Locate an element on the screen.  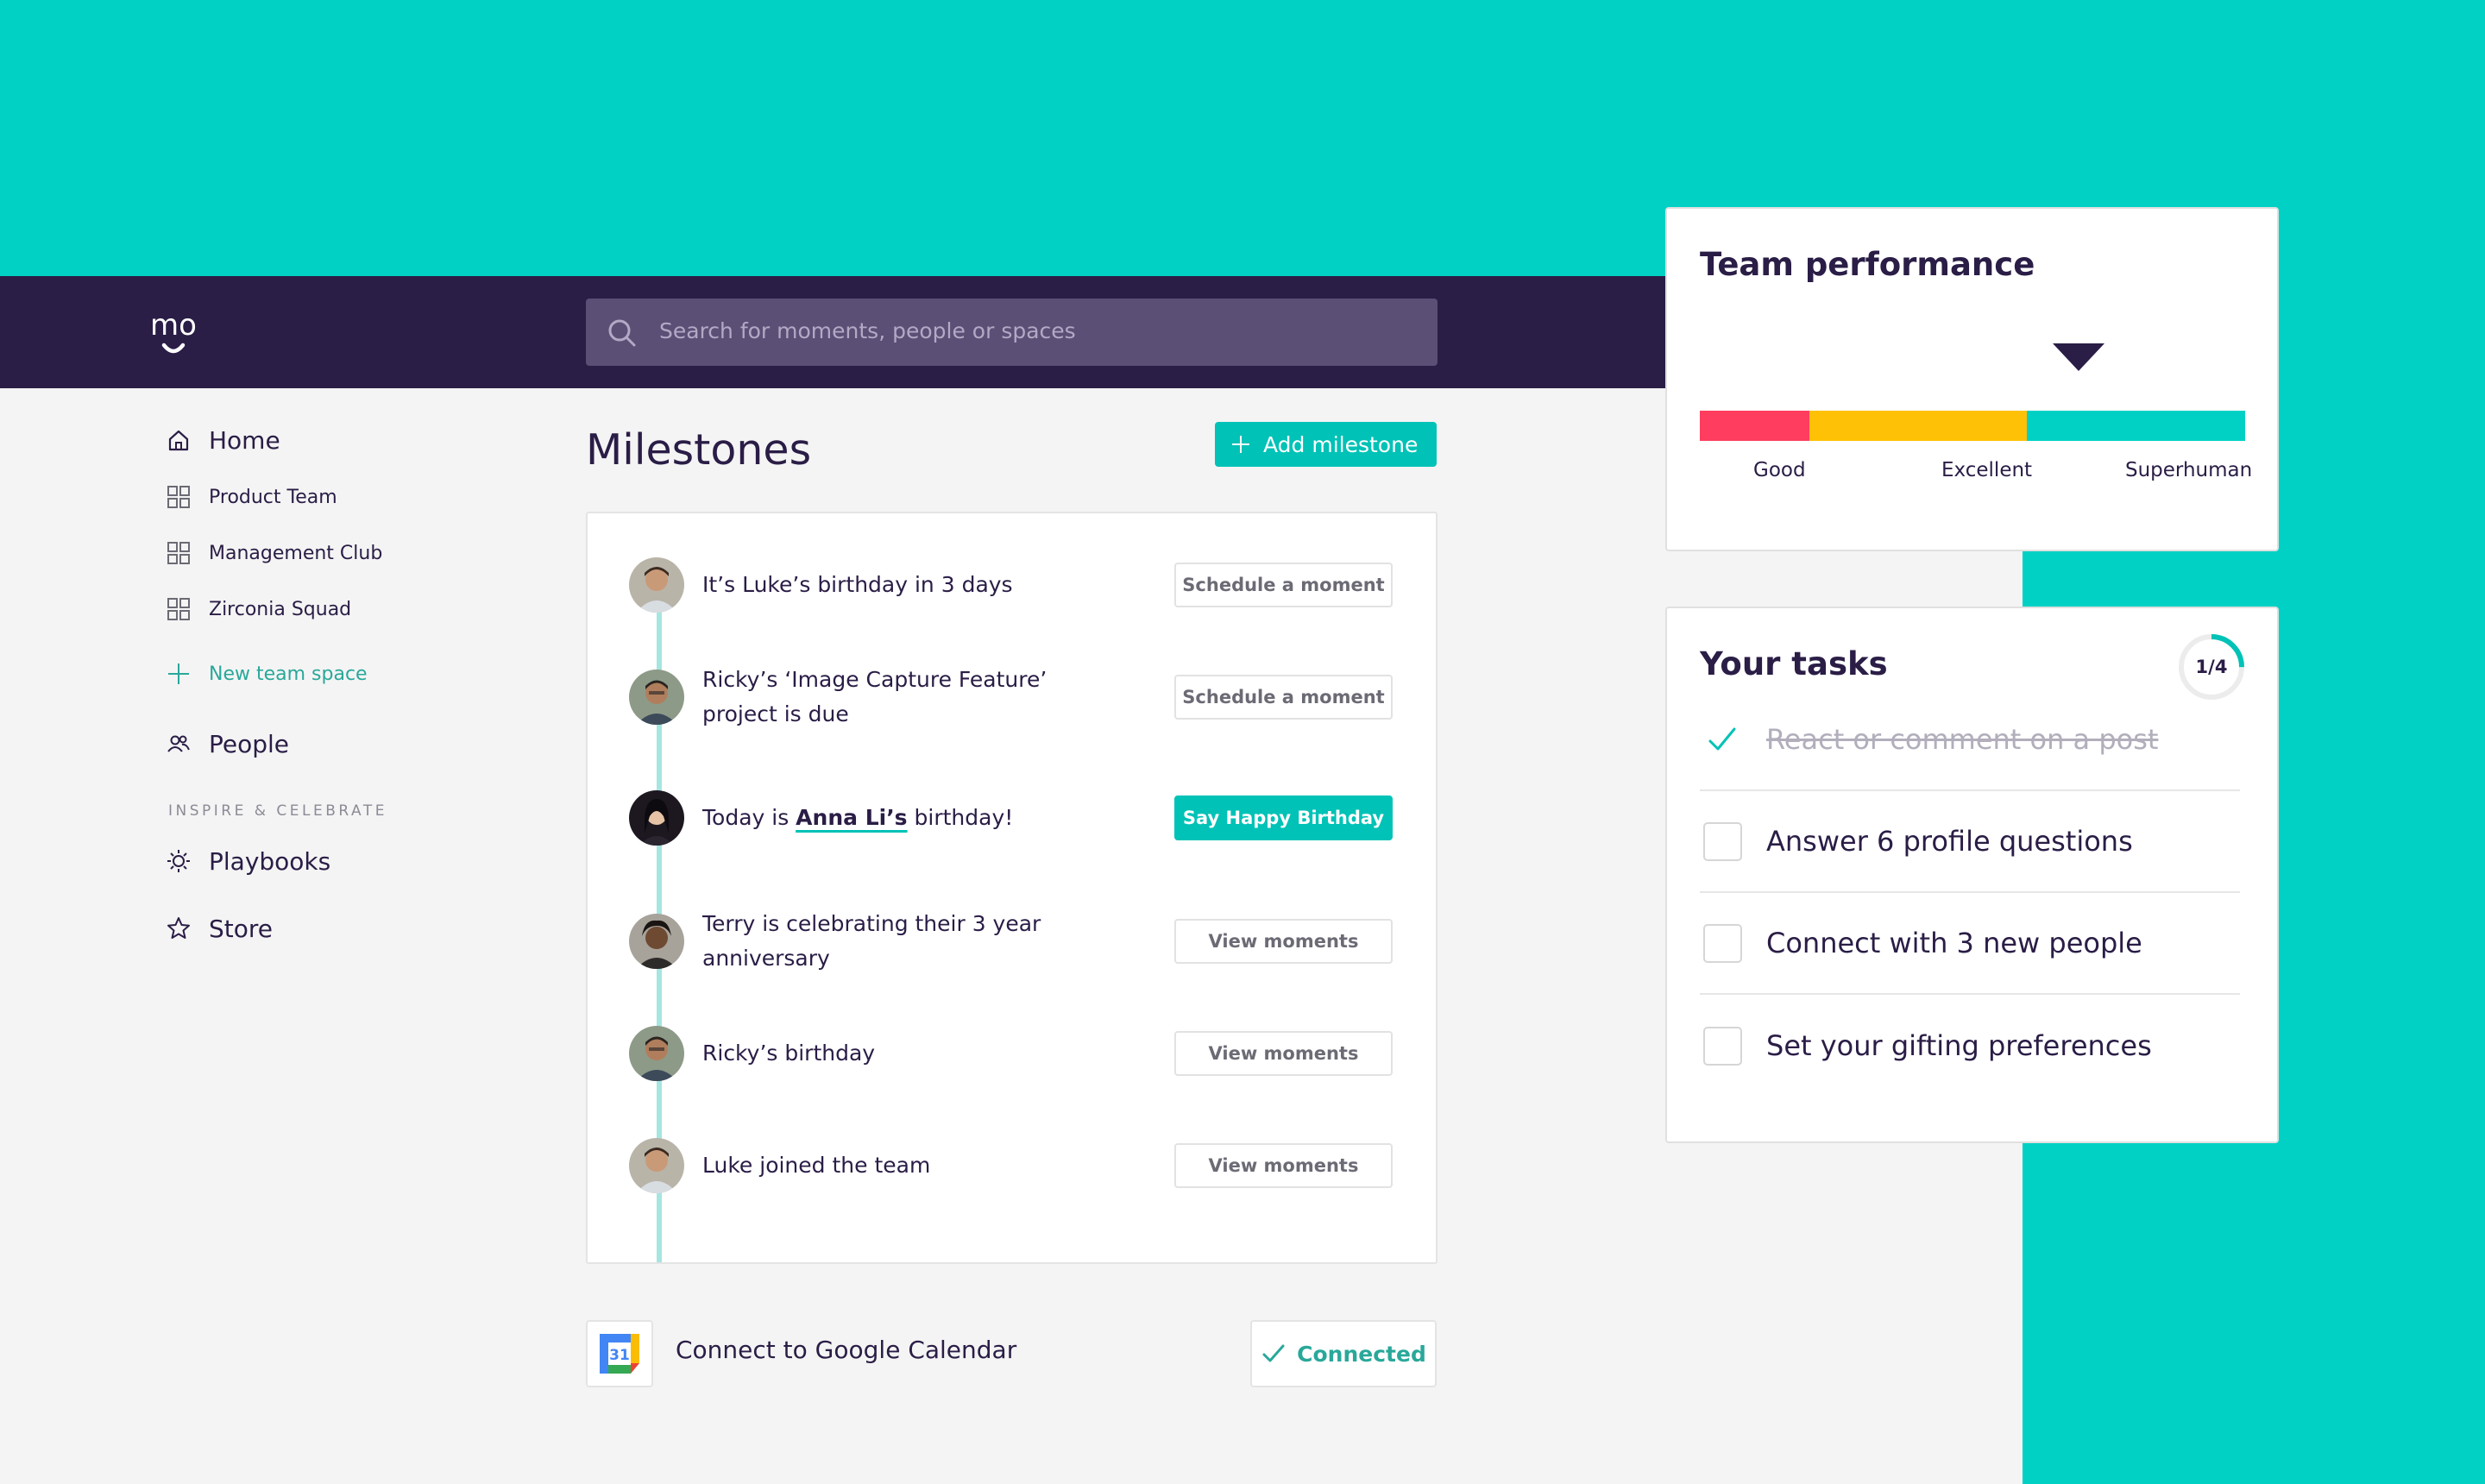
milestone-row: Ricky’s birthday View moments is located at coordinates (1018, 1053).